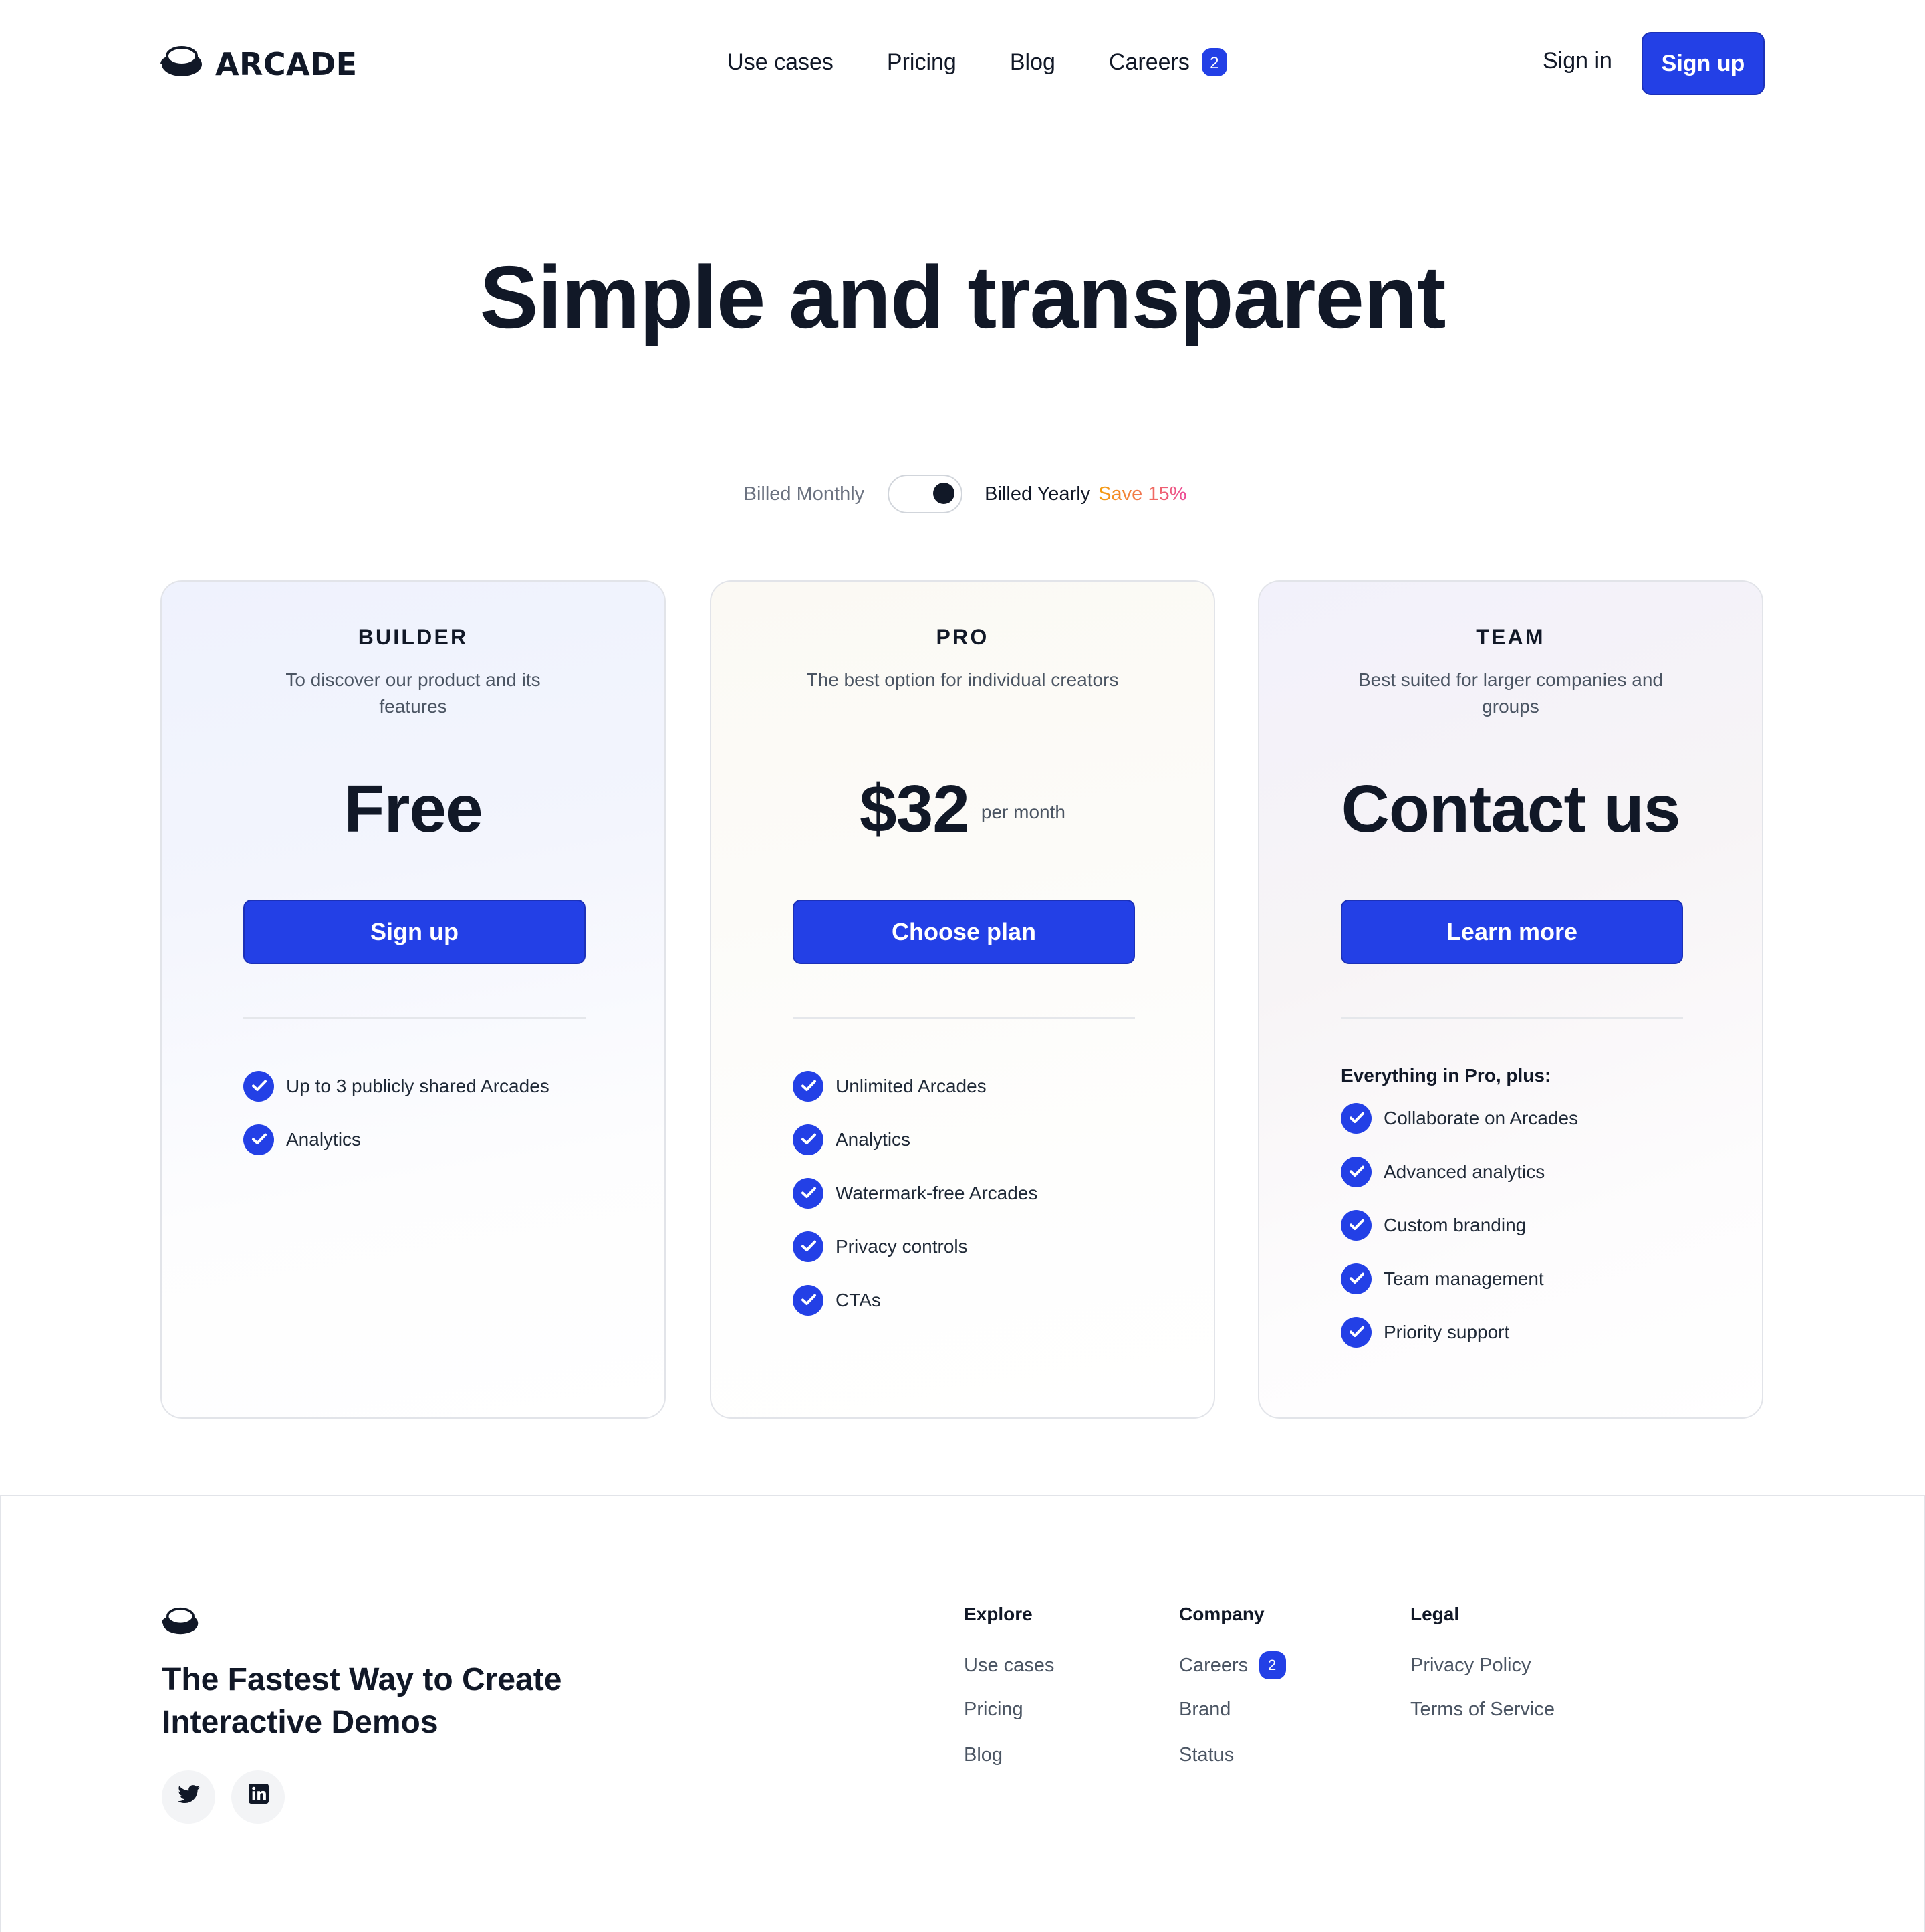 Image resolution: width=1925 pixels, height=1932 pixels. Describe the element at coordinates (902, 1246) in the screenshot. I see `feature-label: Privacy controls` at that location.